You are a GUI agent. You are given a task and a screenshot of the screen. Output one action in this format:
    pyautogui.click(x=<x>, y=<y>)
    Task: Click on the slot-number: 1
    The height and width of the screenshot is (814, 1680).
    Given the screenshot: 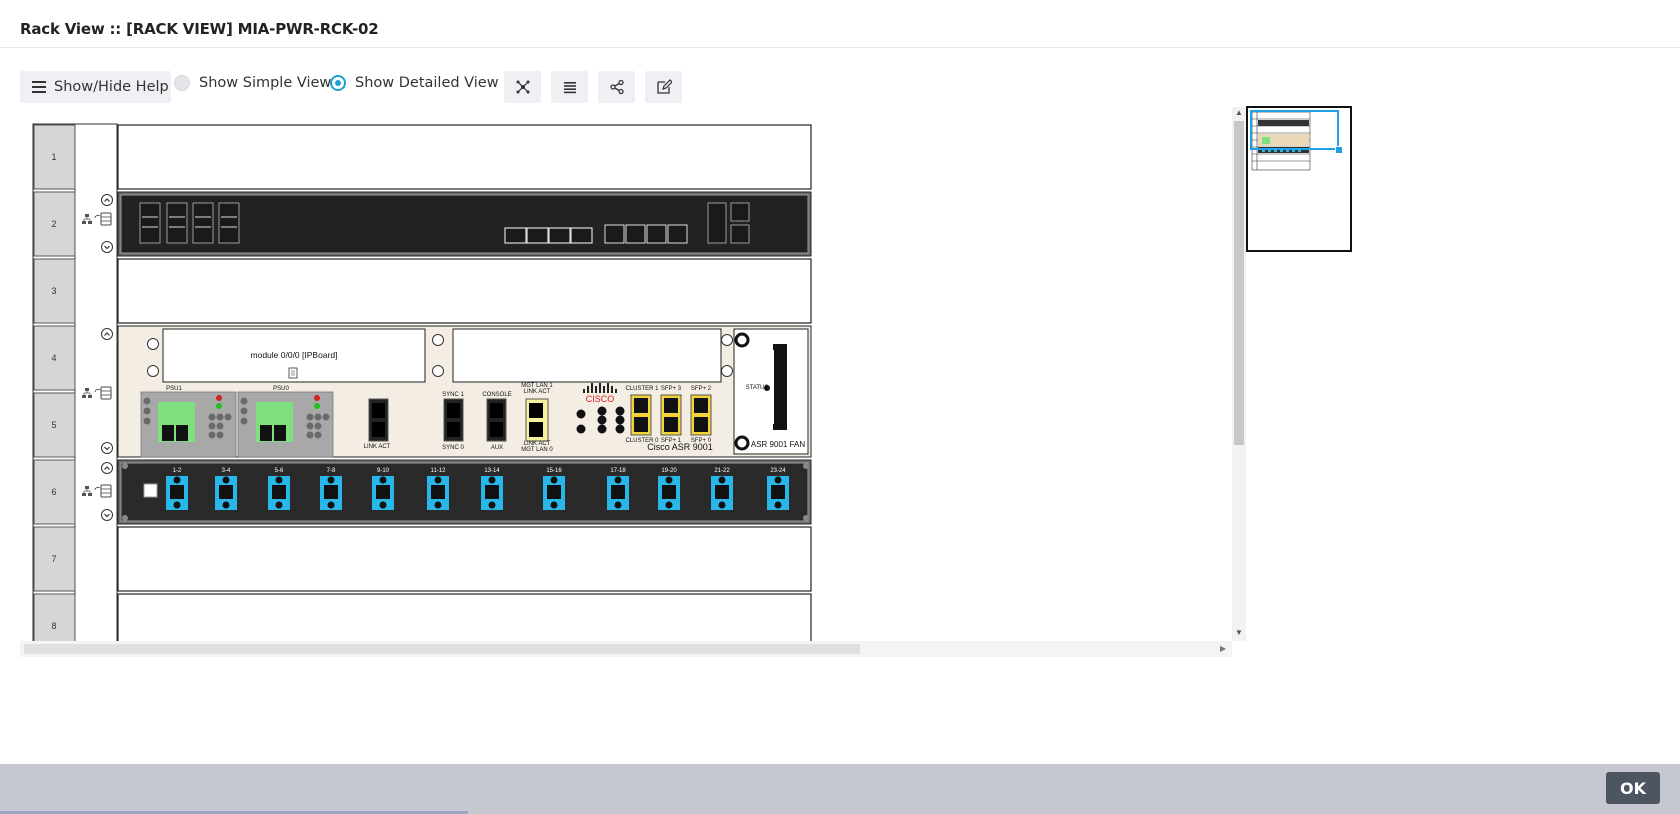 What is the action you would take?
    pyautogui.click(x=53, y=157)
    